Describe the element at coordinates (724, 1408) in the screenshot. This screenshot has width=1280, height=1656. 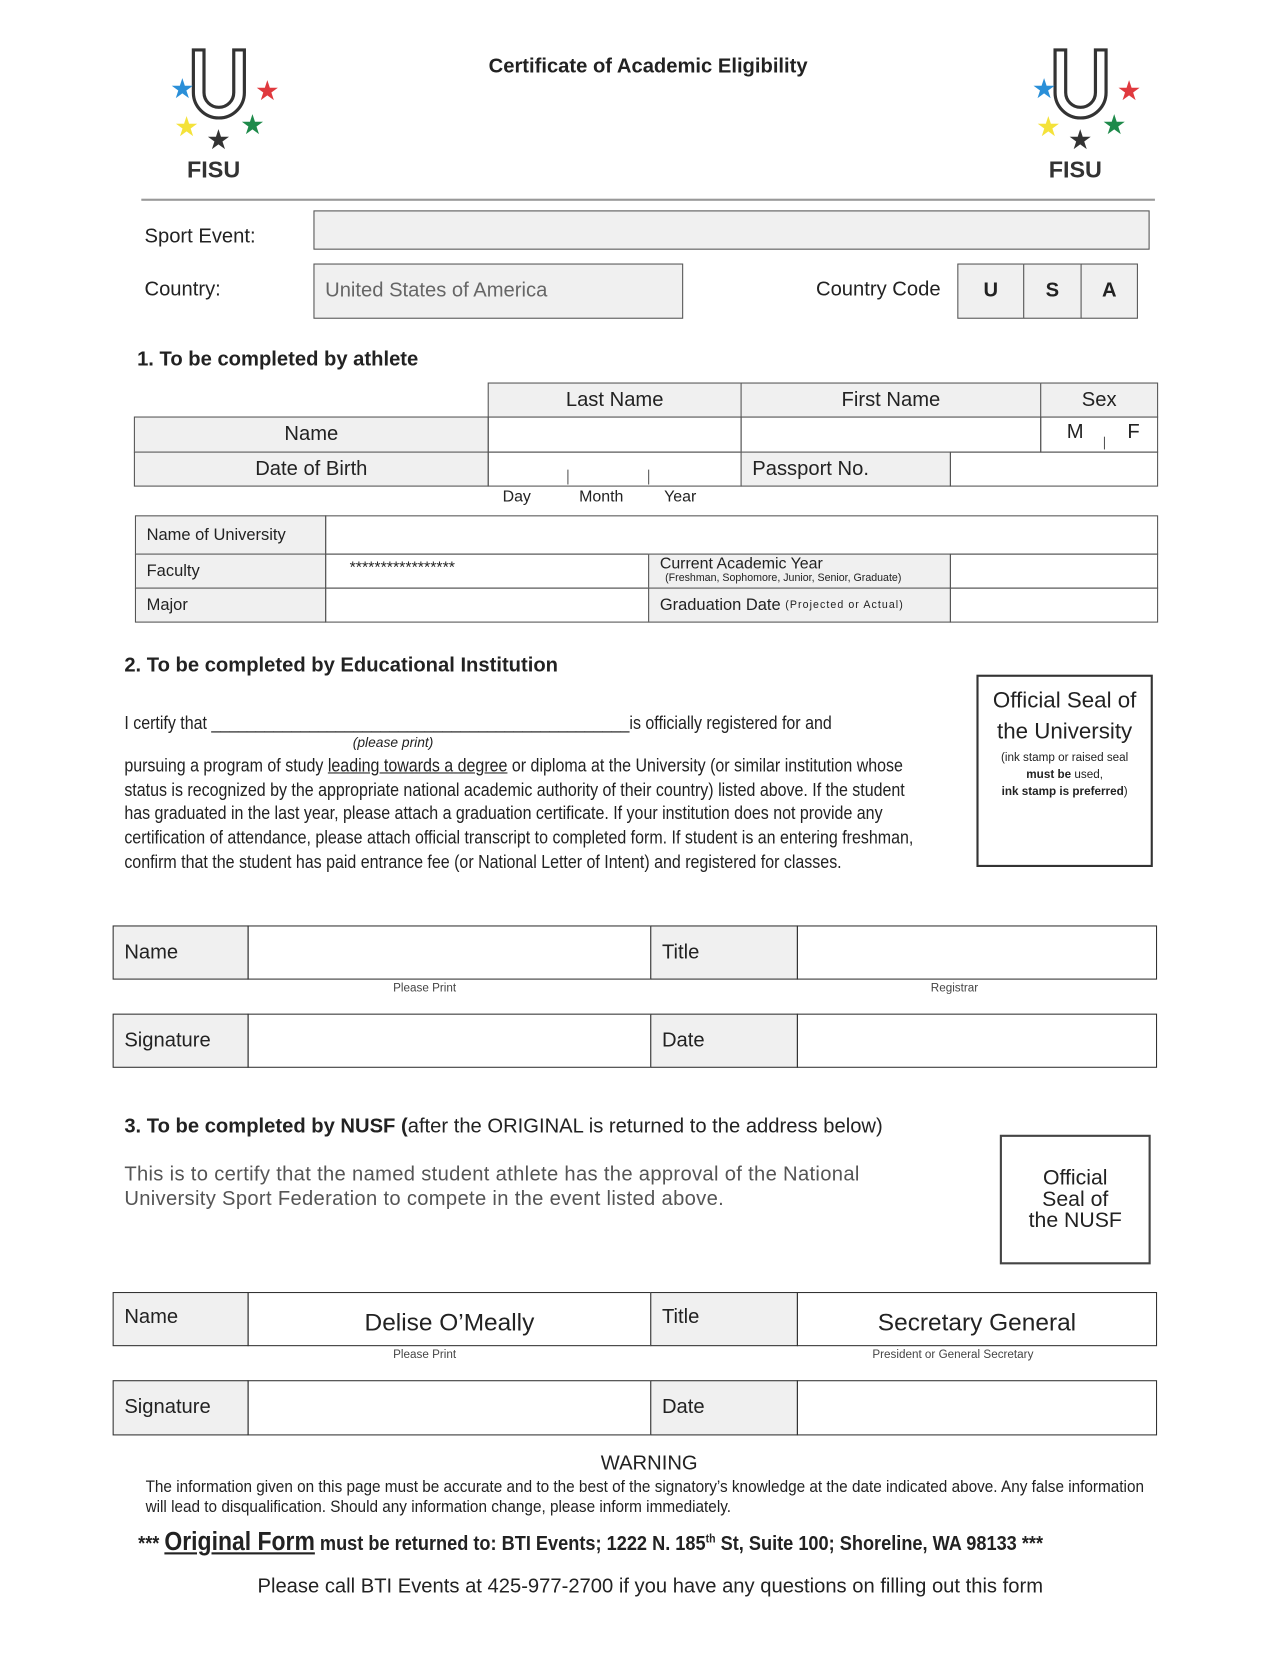
I see `nusf-date-label: Date` at that location.